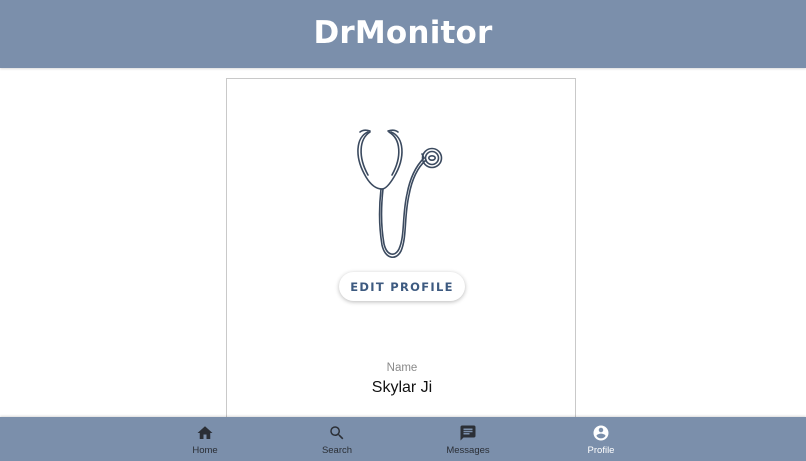  Describe the element at coordinates (403, 439) in the screenshot. I see `bottom-navigation: Home Search Messages Profile` at that location.